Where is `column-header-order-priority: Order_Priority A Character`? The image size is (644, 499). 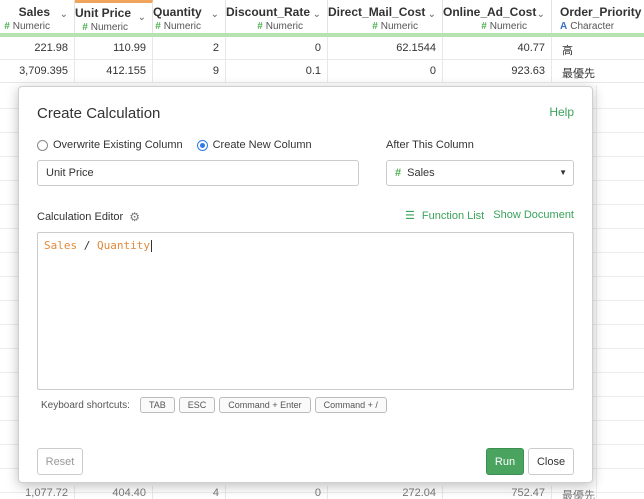 column-header-order-priority: Order_Priority A Character is located at coordinates (598, 16).